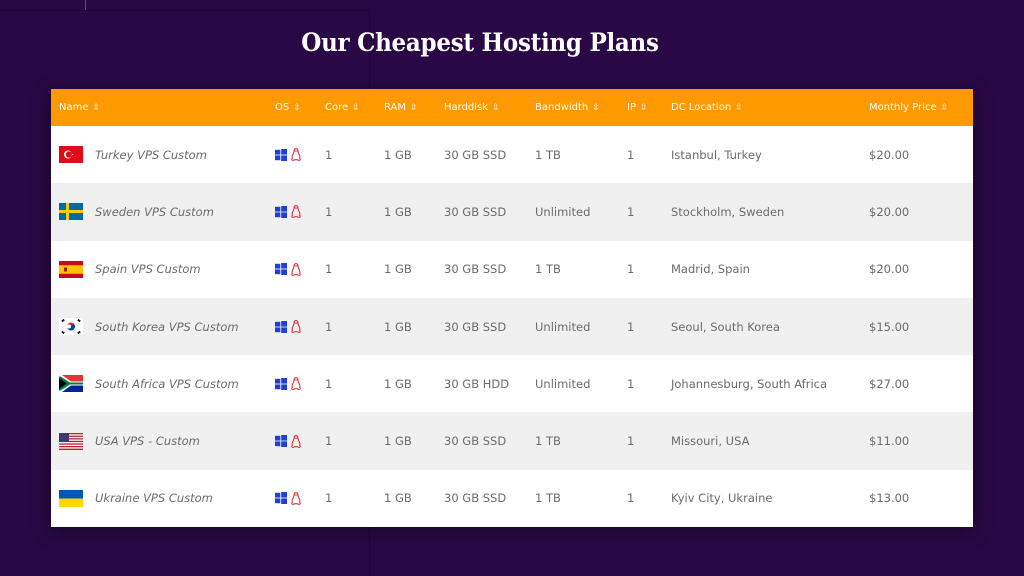  What do you see at coordinates (548, 154) in the screenshot?
I see `bandwidth-cell: 1 TB` at bounding box center [548, 154].